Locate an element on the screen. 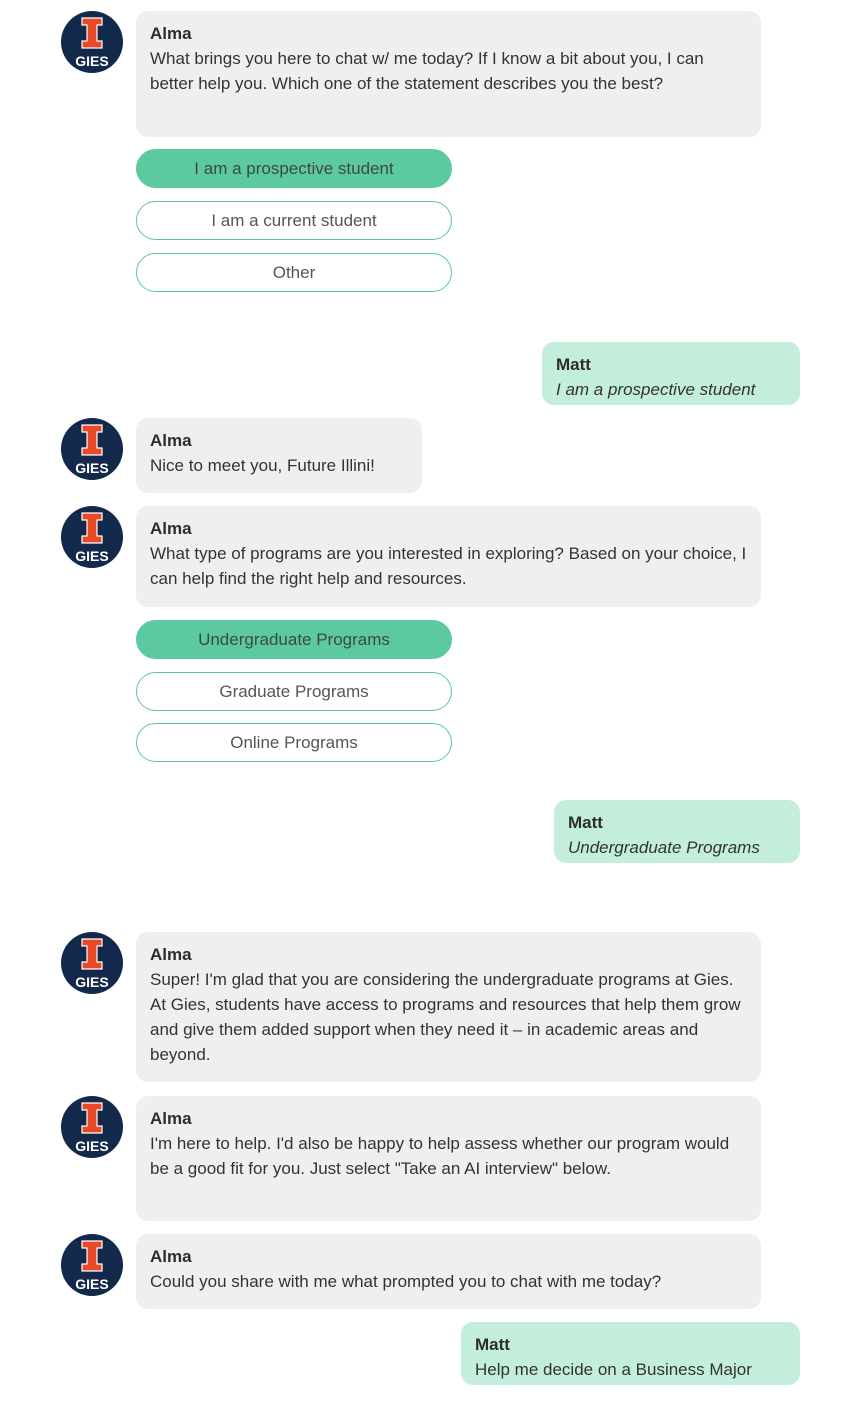  message-text: I am a prospective student is located at coordinates (656, 389).